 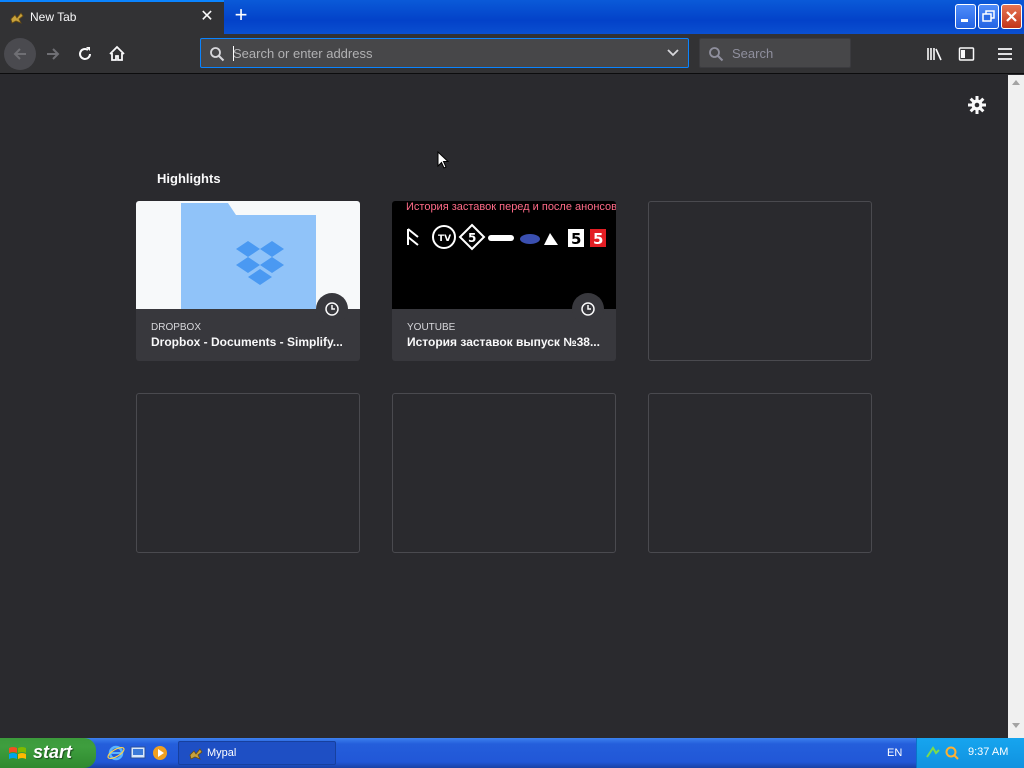 I want to click on sidebar-icon, so click(x=966, y=54).